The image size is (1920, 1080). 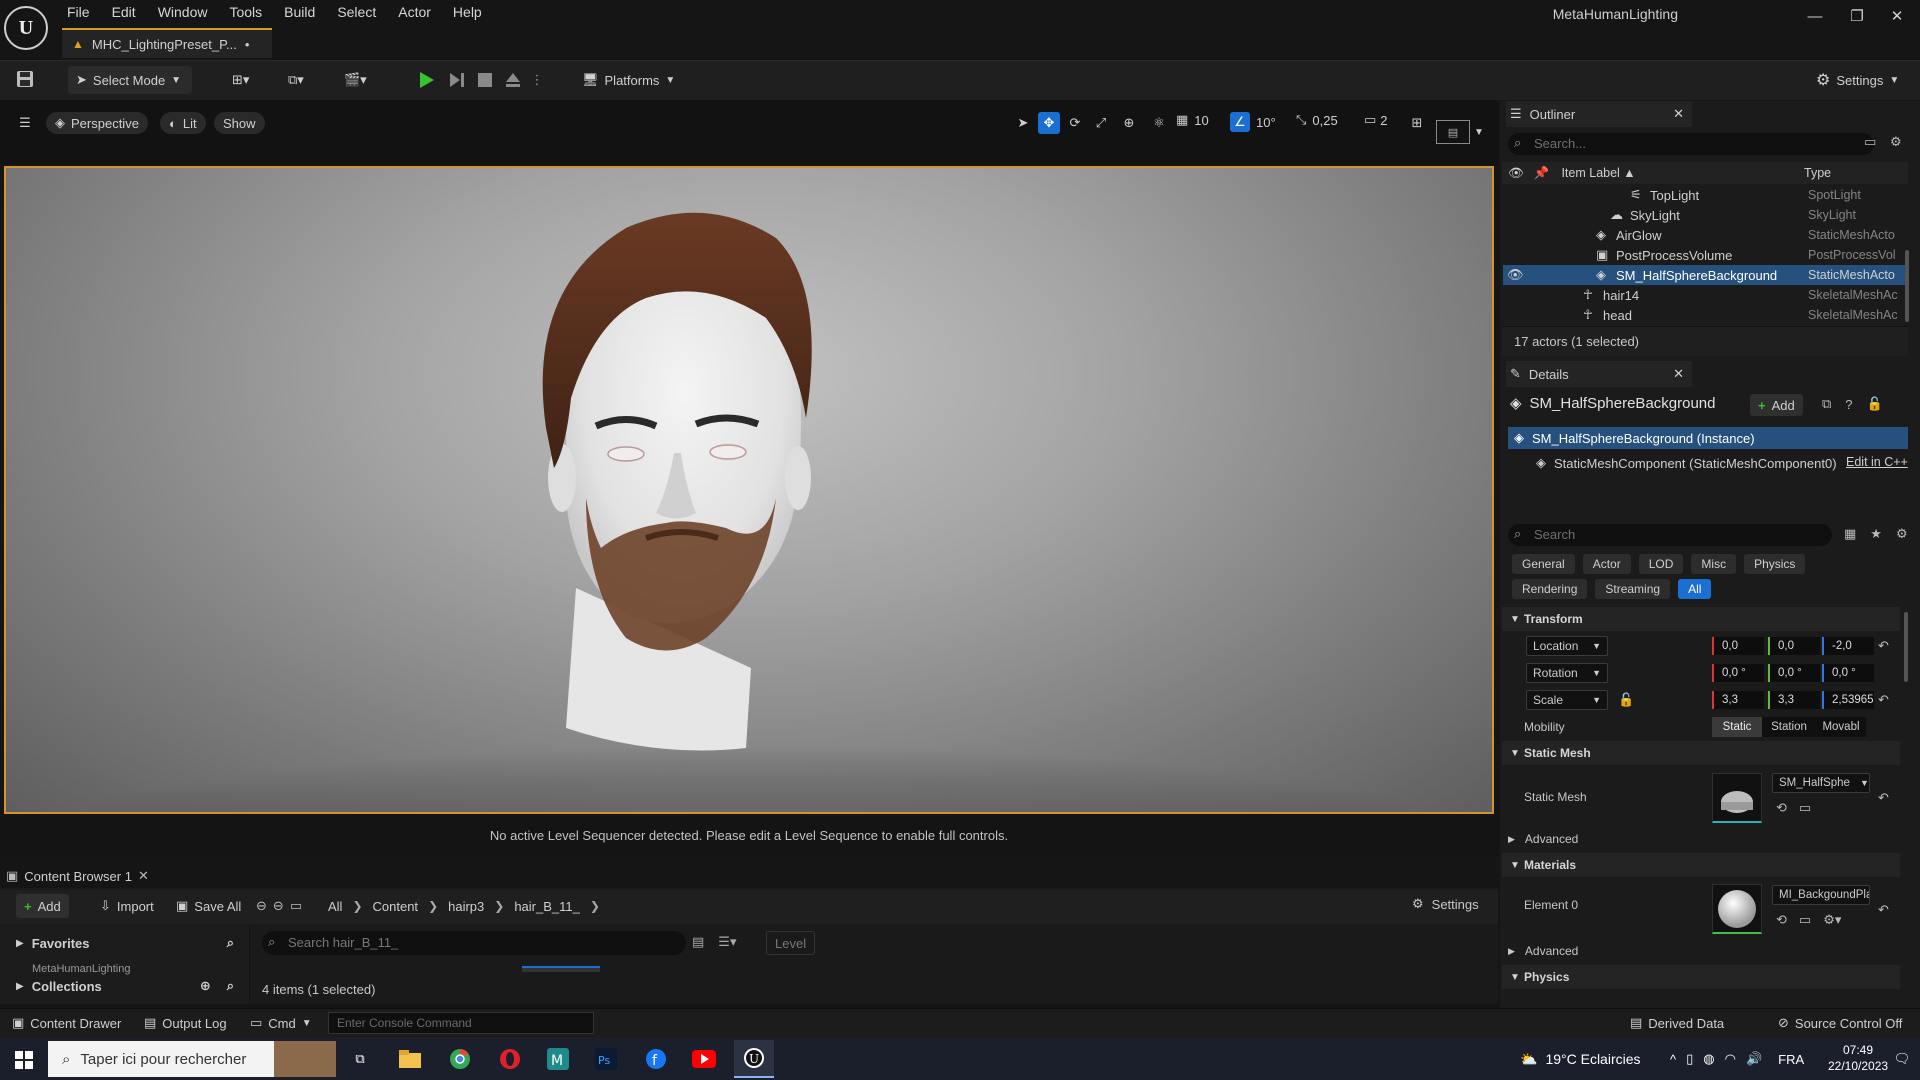 I want to click on language-indicator: FRA, so click(x=1791, y=1059).